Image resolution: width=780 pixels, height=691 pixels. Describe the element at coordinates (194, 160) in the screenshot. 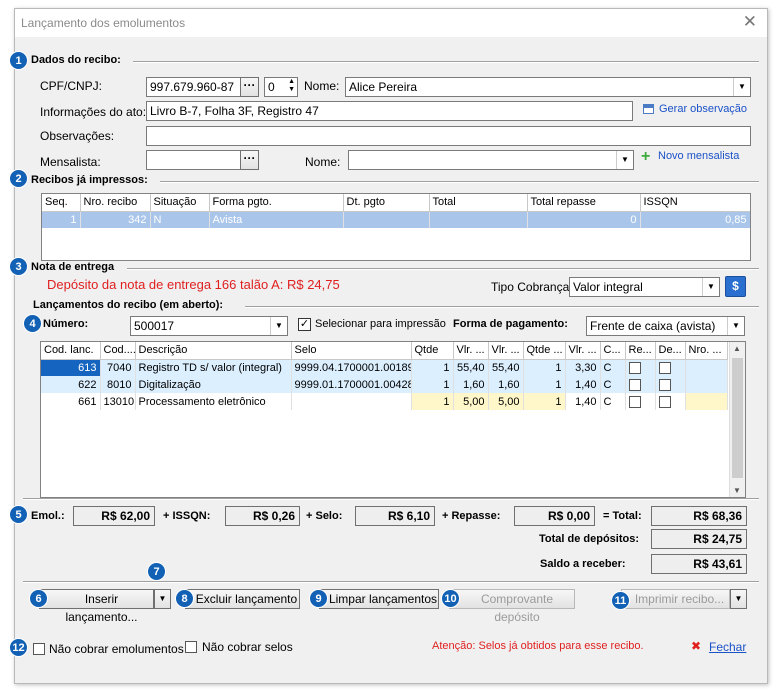

I see `mensalista-input` at that location.